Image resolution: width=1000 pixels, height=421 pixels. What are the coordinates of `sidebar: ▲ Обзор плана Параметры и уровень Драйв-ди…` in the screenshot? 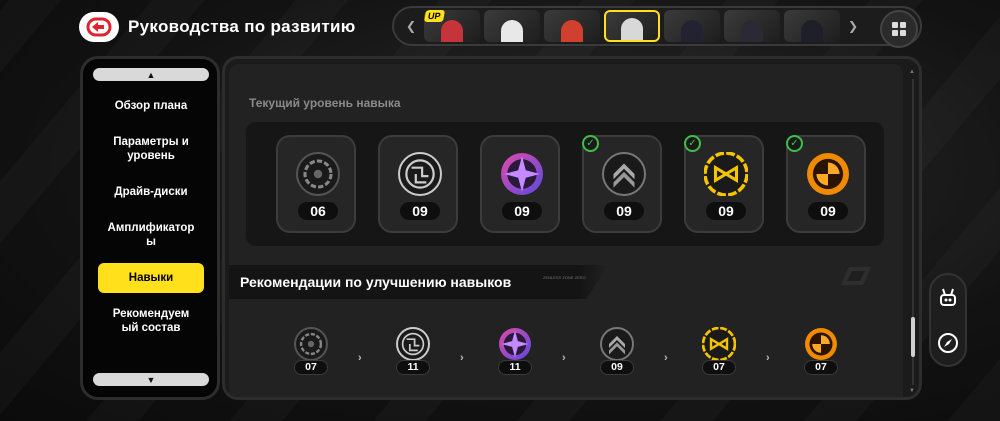 It's located at (150, 228).